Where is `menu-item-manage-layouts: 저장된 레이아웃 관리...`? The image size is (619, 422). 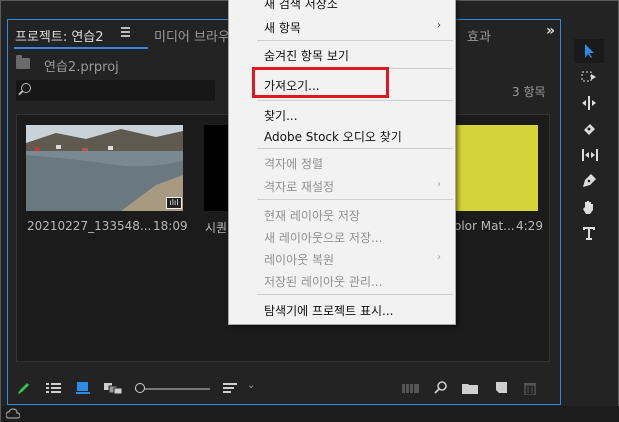
menu-item-manage-layouts: 저장된 레이아웃 관리... is located at coordinates (323, 282).